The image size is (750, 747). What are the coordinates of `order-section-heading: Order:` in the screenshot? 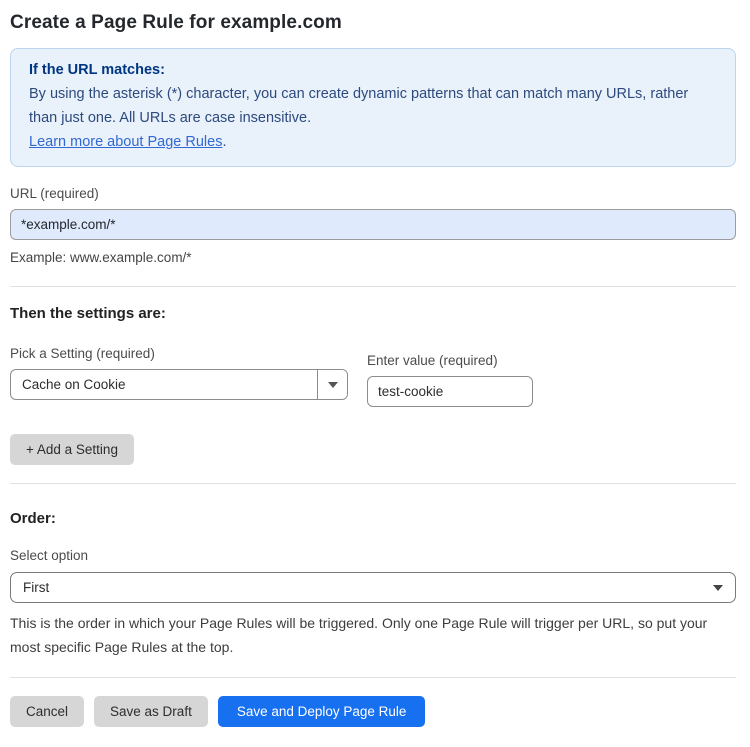 It's located at (33, 518).